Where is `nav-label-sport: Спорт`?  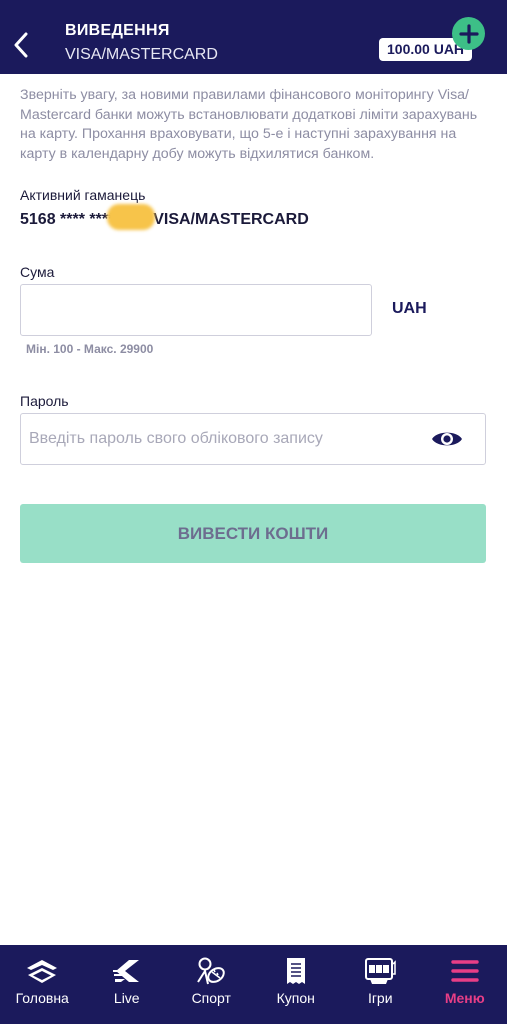 nav-label-sport: Спорт is located at coordinates (211, 998).